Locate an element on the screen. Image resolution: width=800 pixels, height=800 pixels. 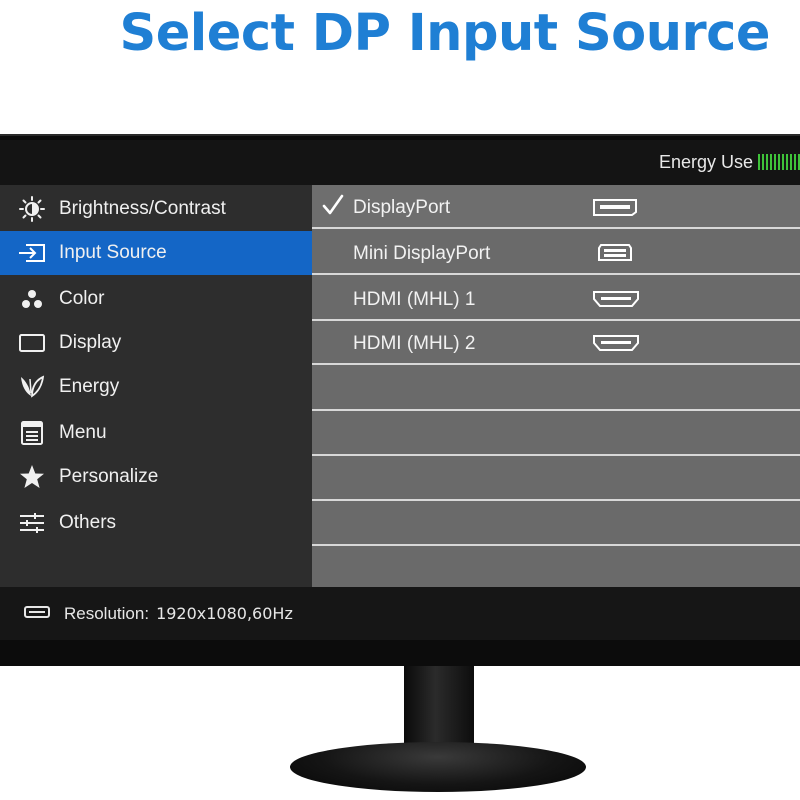
resolution-value: 1920x1080,60Hz is located at coordinates (224, 613).